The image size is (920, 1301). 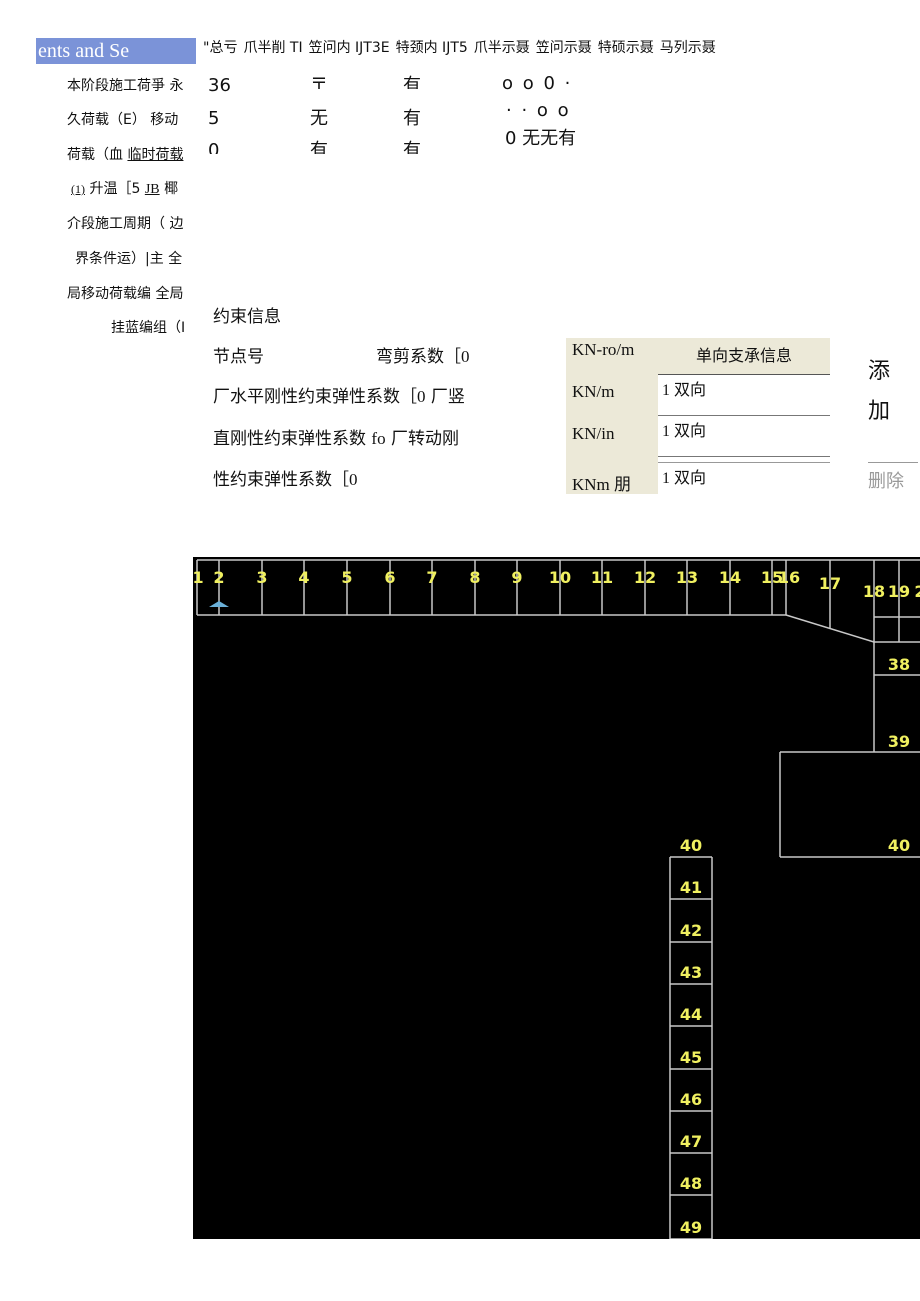 What do you see at coordinates (691, 1227) in the screenshot?
I see `node-label: 49` at bounding box center [691, 1227].